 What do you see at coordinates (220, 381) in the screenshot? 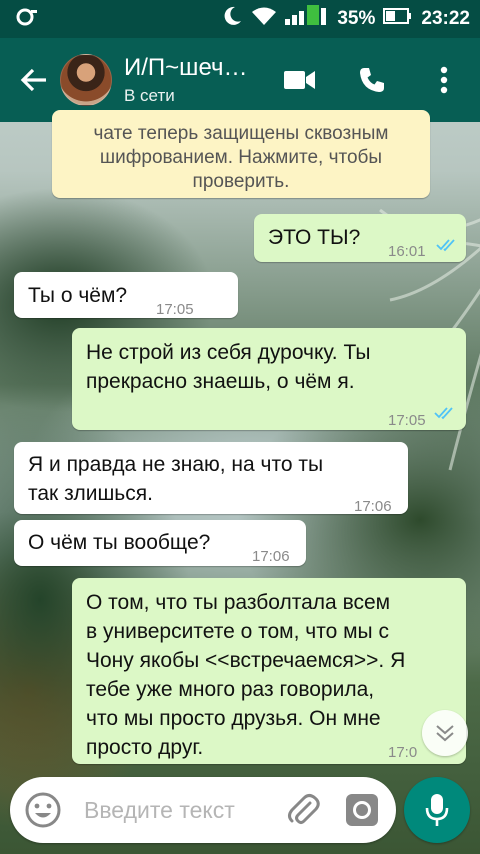
I see `message-line: прекрасно знаешь, о чём я.` at bounding box center [220, 381].